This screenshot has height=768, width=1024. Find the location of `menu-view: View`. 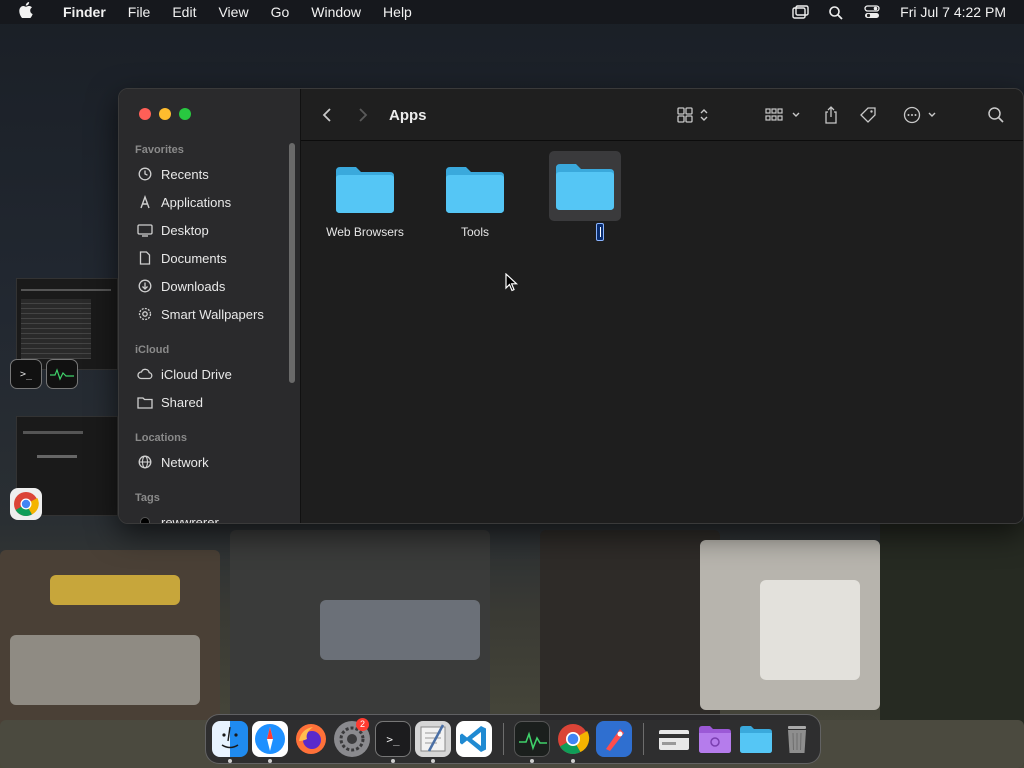

menu-view: View is located at coordinates (233, 12).